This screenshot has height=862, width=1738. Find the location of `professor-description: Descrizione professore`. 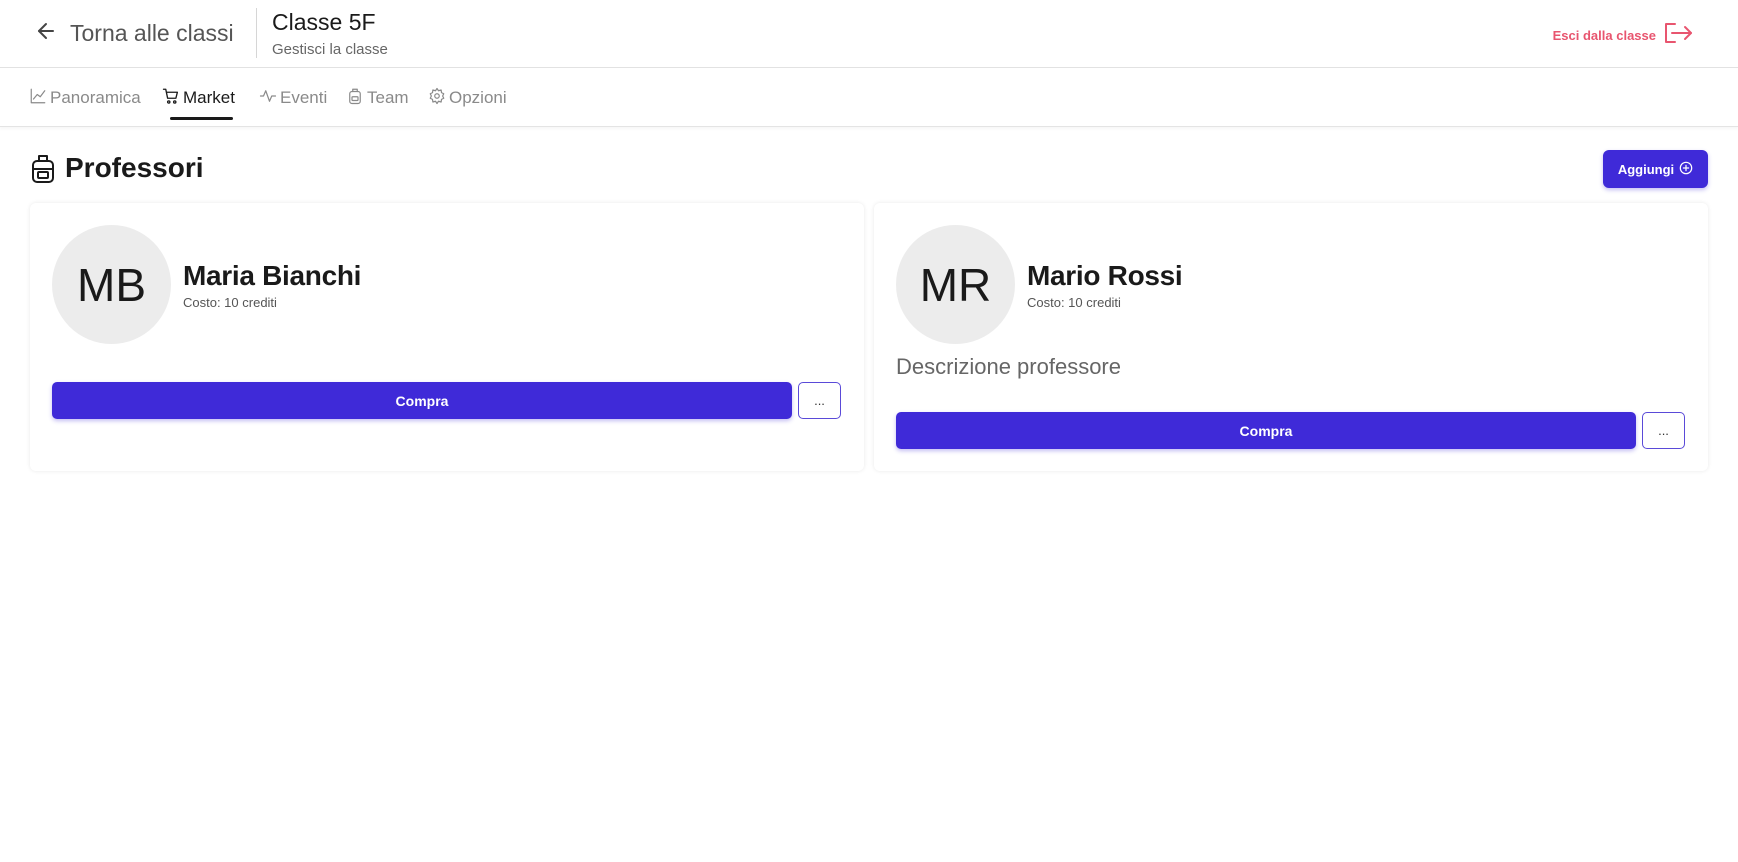

professor-description: Descrizione professore is located at coordinates (1008, 366).